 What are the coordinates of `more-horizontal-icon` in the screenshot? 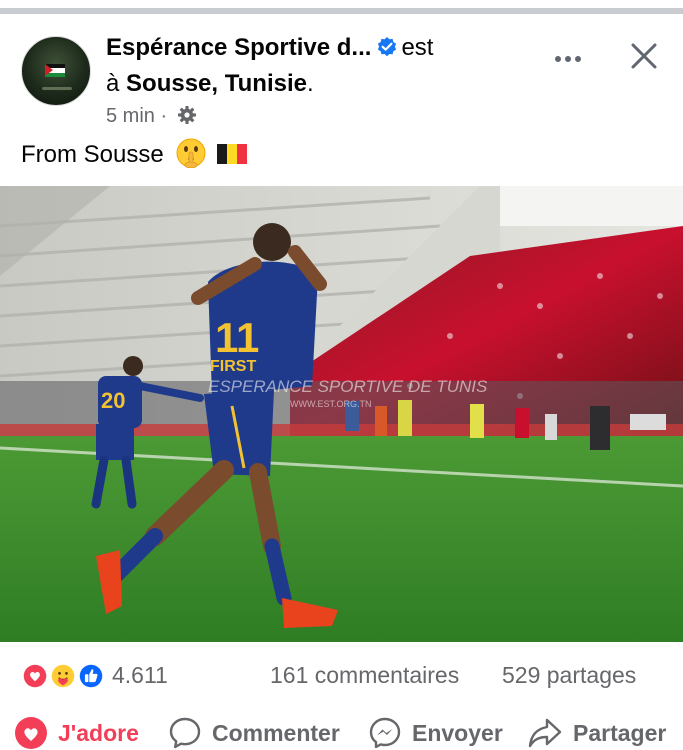 It's located at (568, 59).